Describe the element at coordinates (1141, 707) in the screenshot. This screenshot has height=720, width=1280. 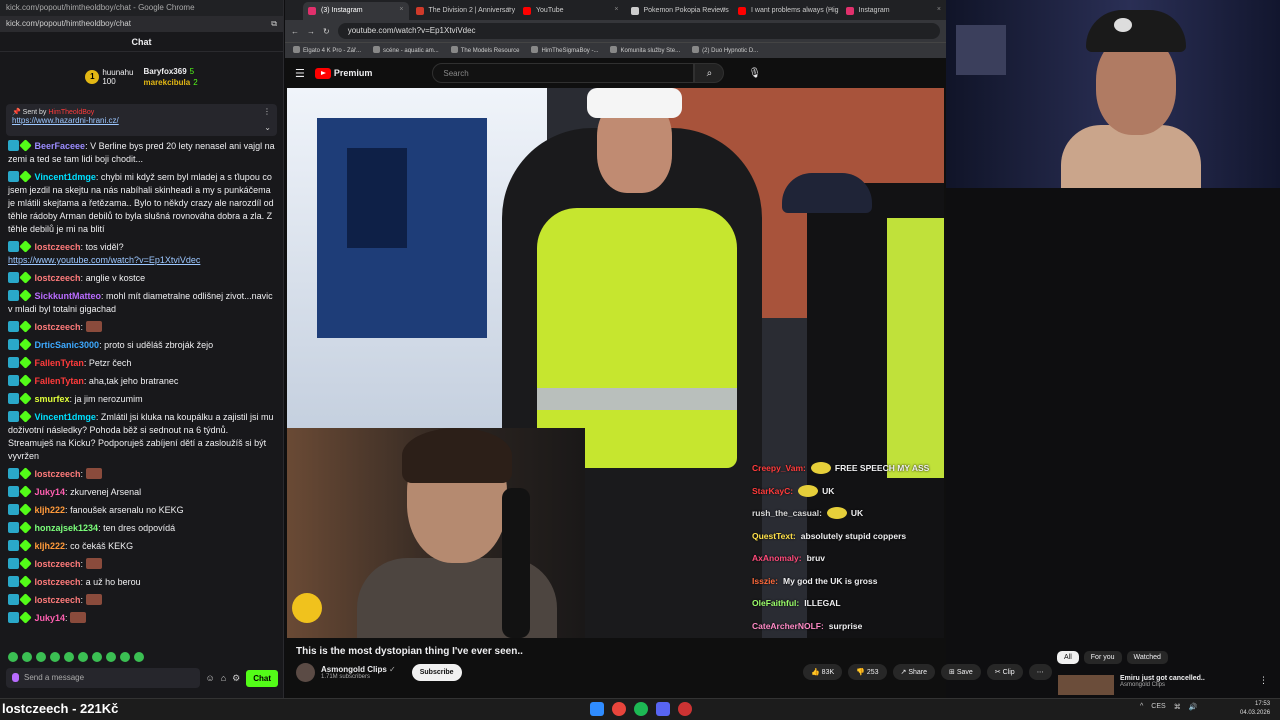
I see `tray-chevron-icon: ^` at that location.